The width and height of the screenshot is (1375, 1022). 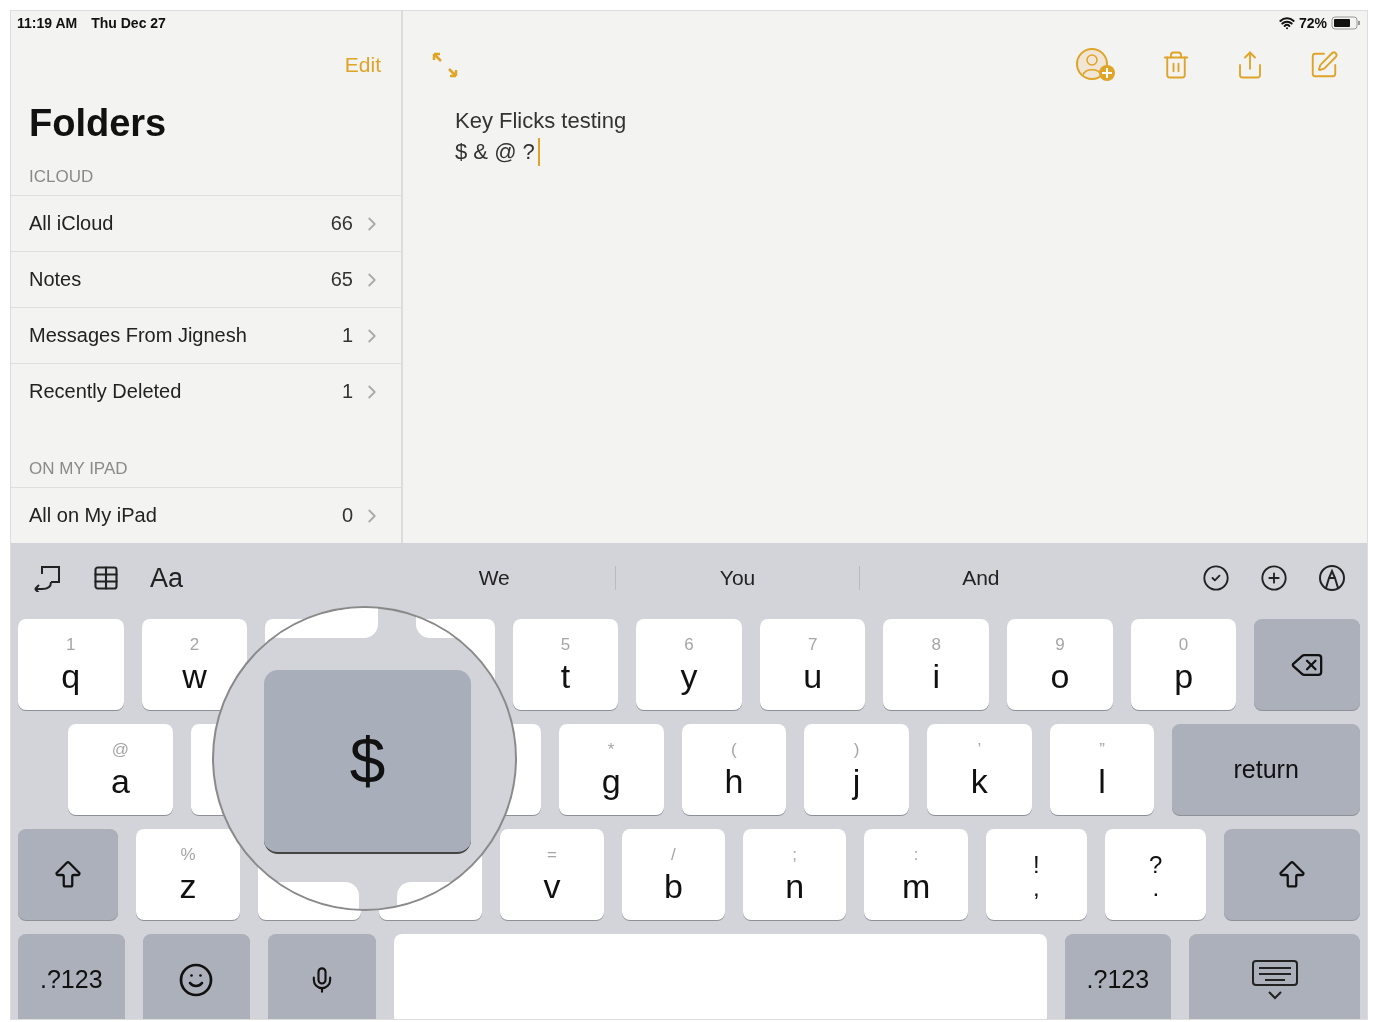 I want to click on delete-key, so click(x=1307, y=664).